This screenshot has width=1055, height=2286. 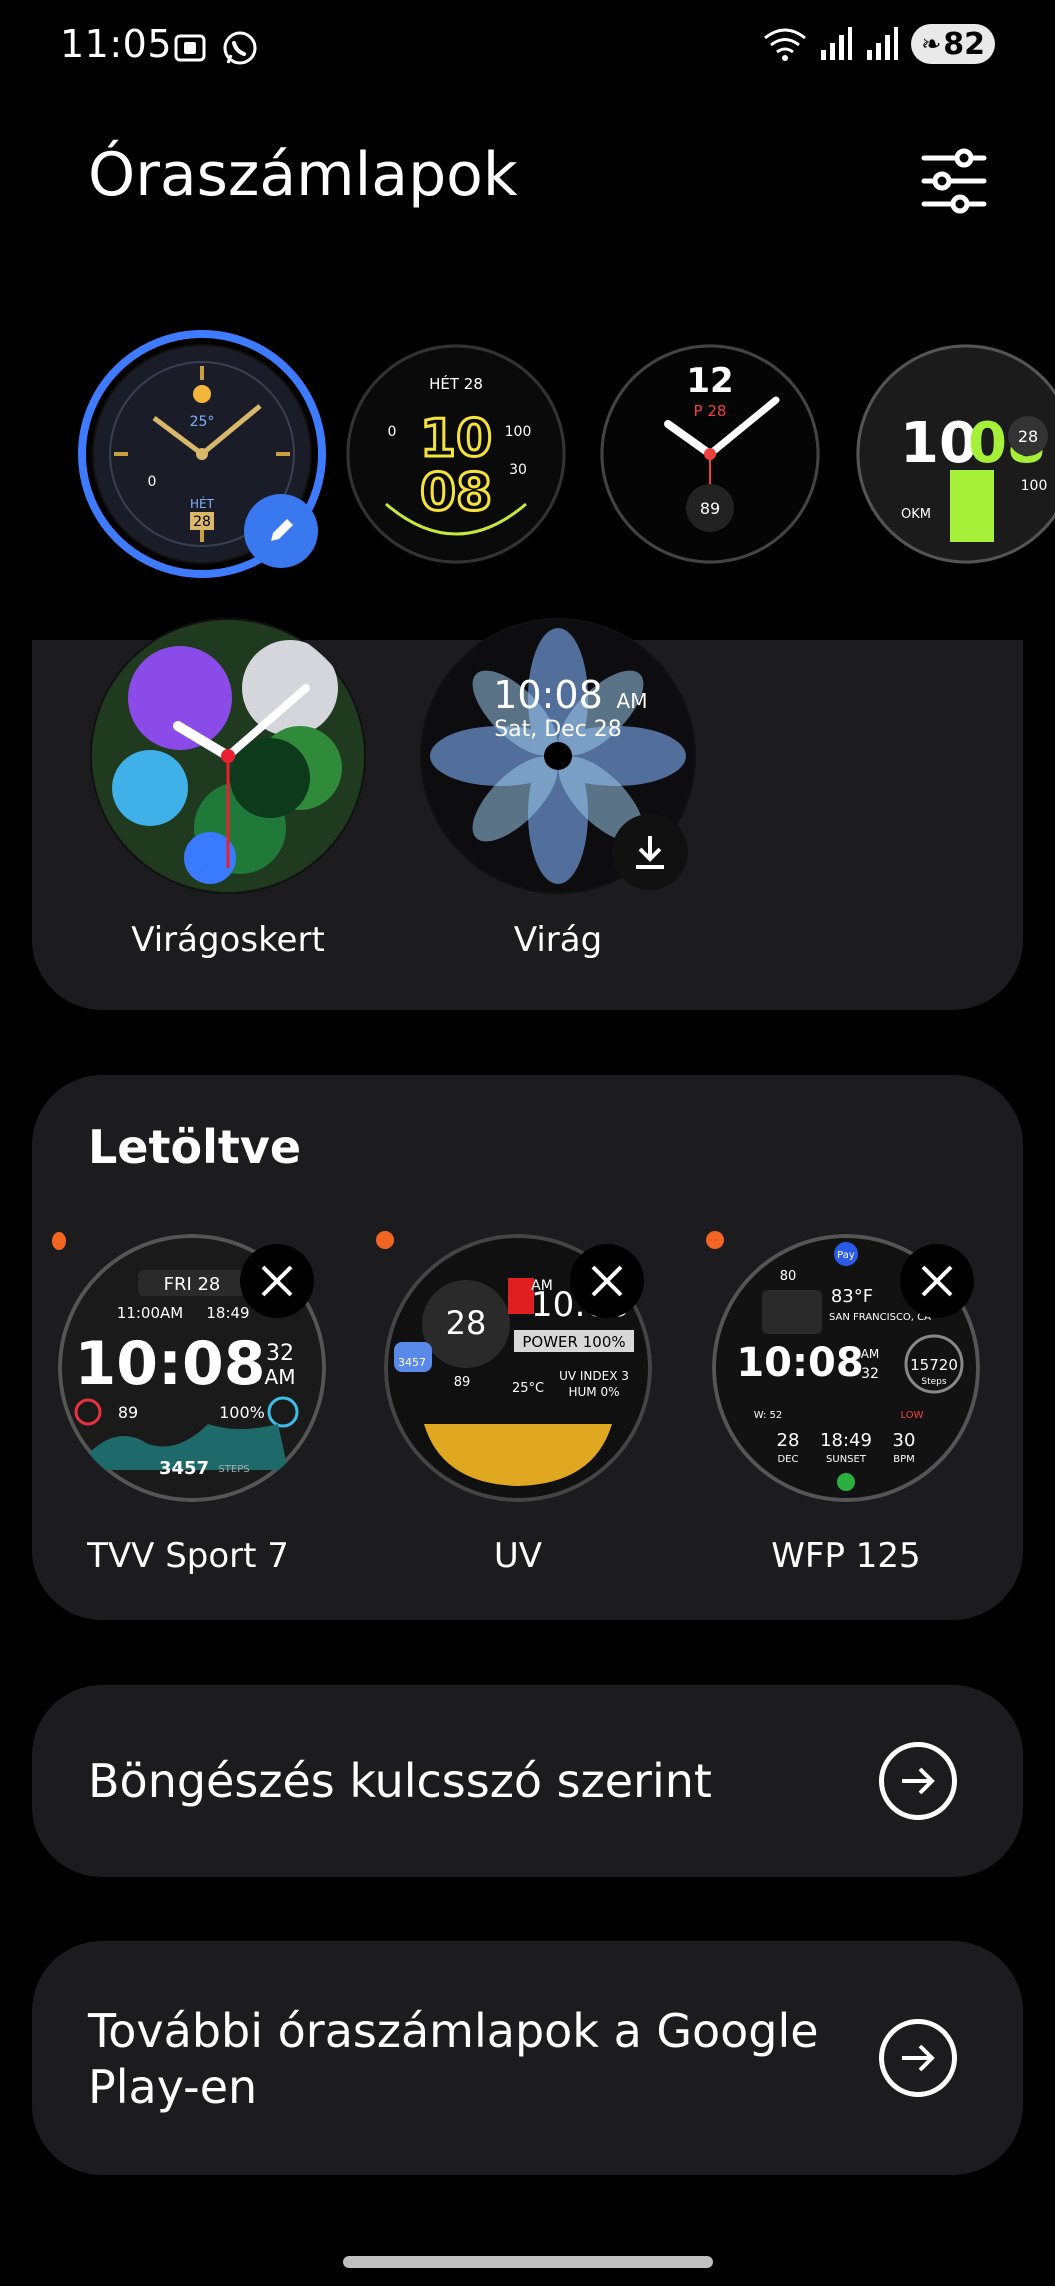 I want to click on watch-face-viragoskert, so click(x=228, y=756).